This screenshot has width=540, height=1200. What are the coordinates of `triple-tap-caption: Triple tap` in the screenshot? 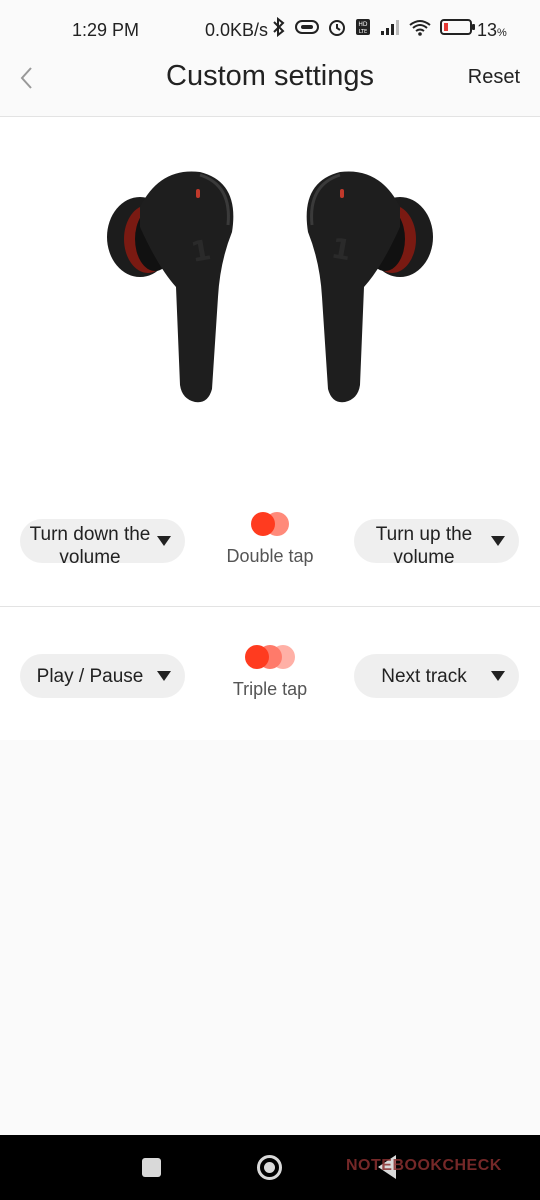 It's located at (270, 689).